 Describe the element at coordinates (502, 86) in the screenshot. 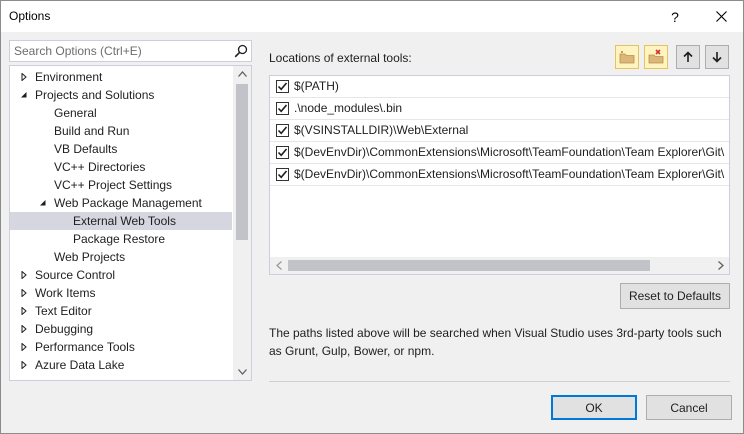

I see `location-row: $(PATH)` at that location.